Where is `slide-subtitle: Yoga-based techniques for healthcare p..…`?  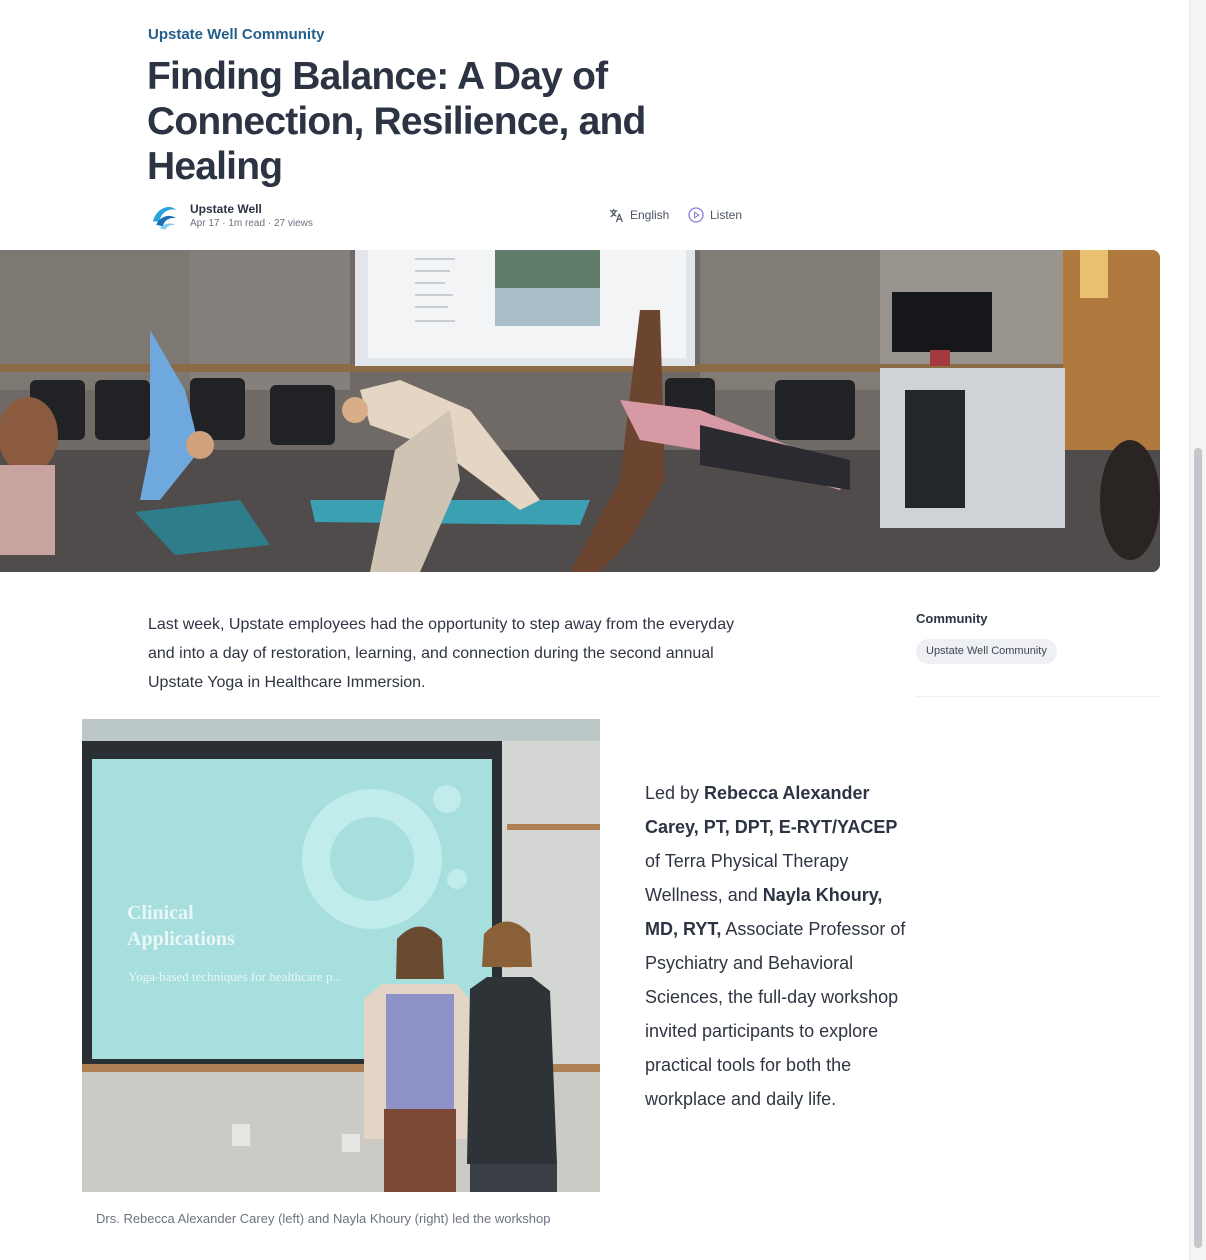
slide-subtitle: Yoga-based techniques for healthcare p..… is located at coordinates (235, 976).